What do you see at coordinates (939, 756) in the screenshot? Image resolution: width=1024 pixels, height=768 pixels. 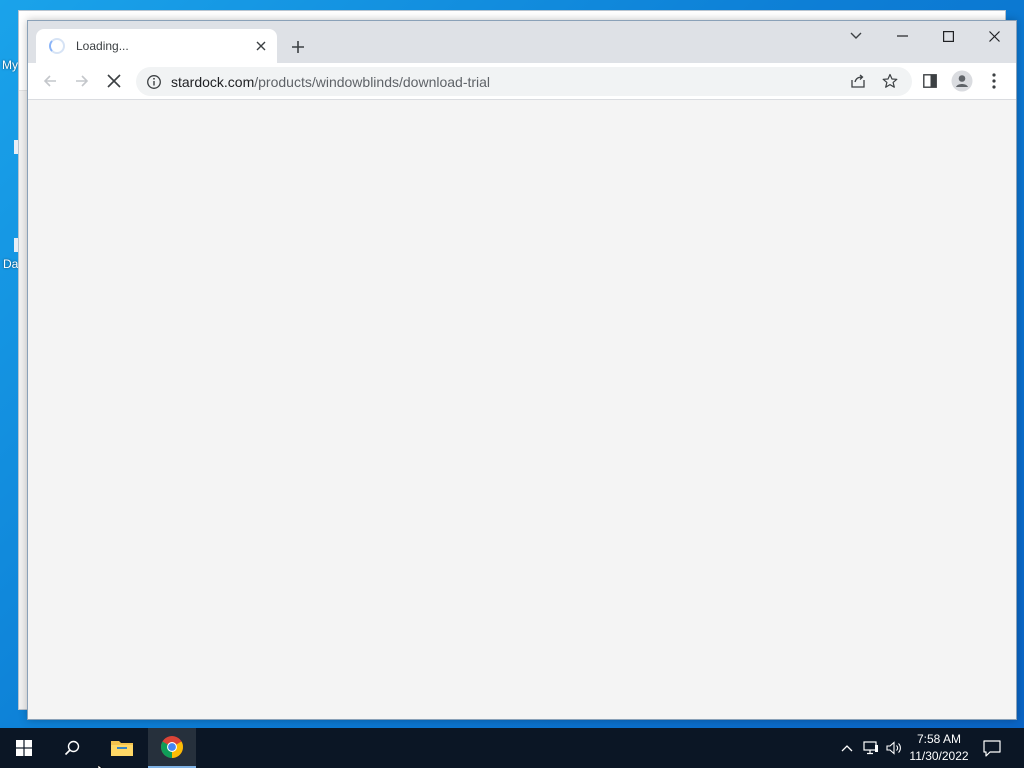 I see `clock-date: 11/30/2022` at bounding box center [939, 756].